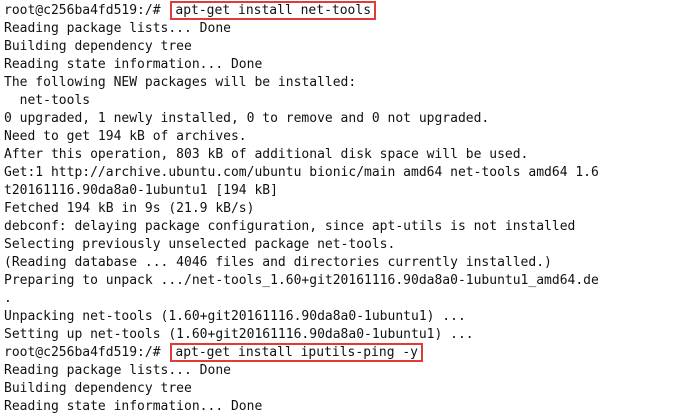 This screenshot has height=419, width=687. I want to click on highlighted-command-2: apt-get install iputils-ping -y, so click(297, 352).